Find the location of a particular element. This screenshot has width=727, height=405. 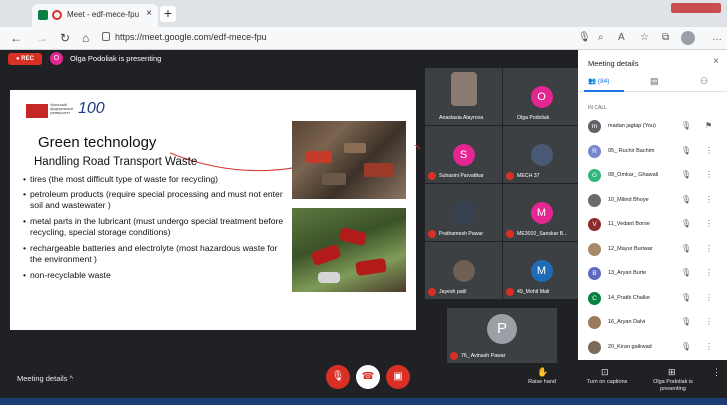

participant-row: 20_Kiran gaikwad 🎙 ⋮ is located at coordinates (652, 348).